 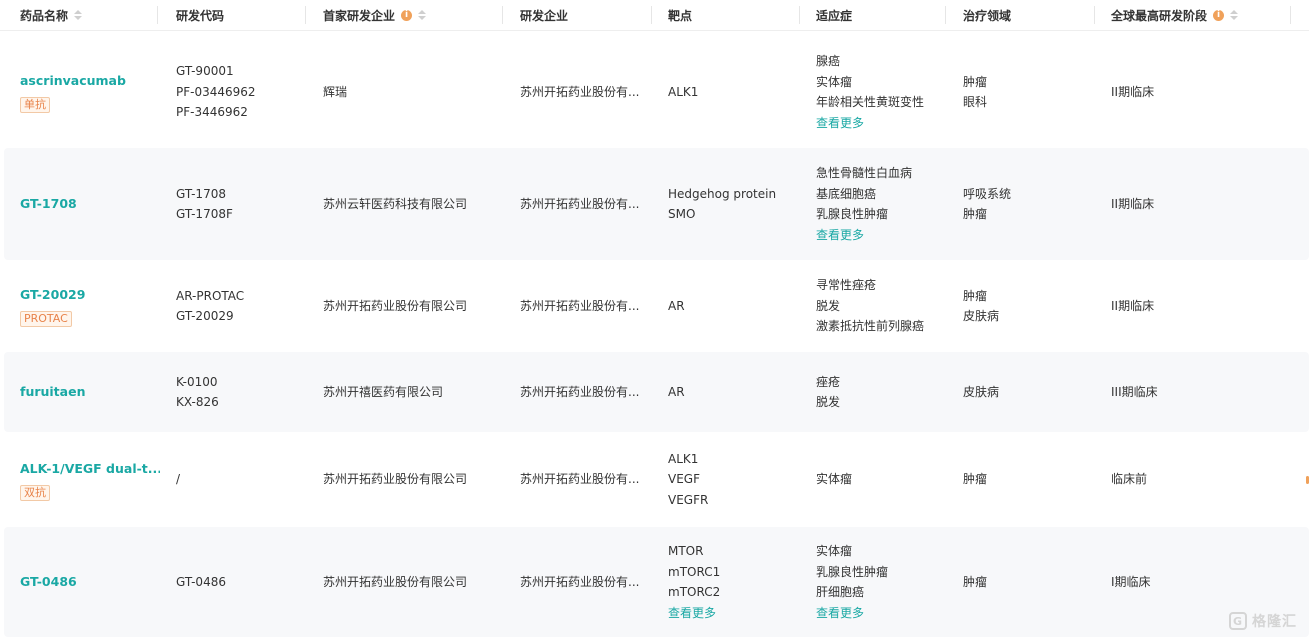 What do you see at coordinates (975, 102) in the screenshot?
I see `cell-line: 眼科` at bounding box center [975, 102].